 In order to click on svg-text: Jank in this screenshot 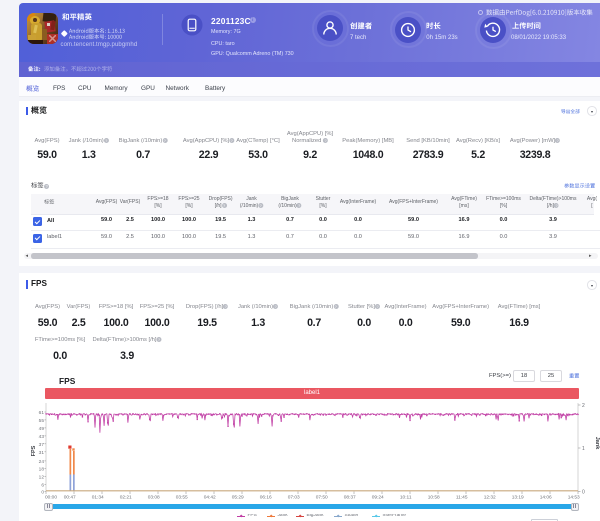, I will do `click(597, 443)`.